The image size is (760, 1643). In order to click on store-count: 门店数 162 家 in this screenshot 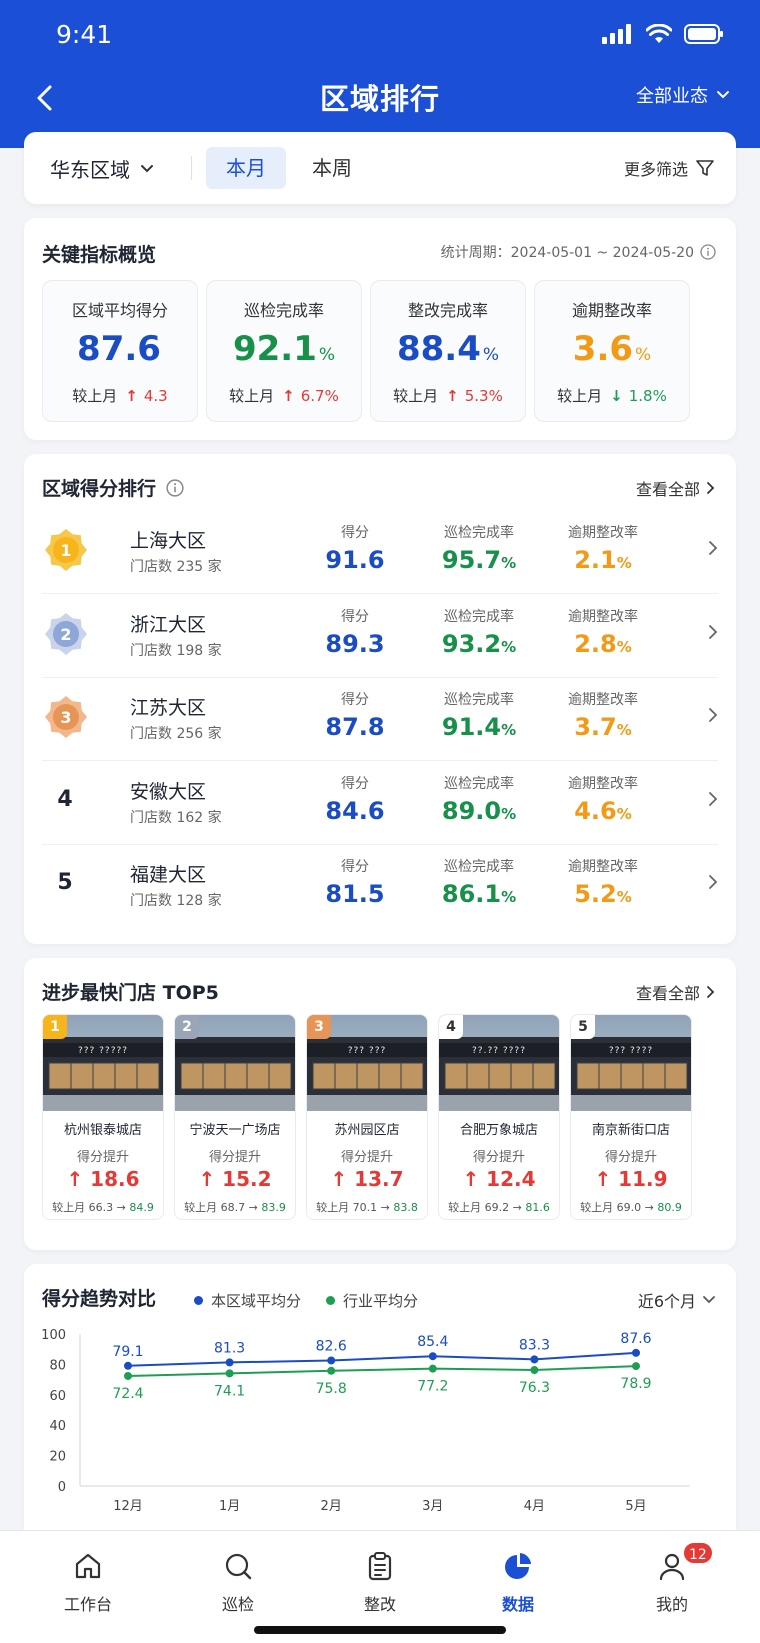, I will do `click(176, 817)`.